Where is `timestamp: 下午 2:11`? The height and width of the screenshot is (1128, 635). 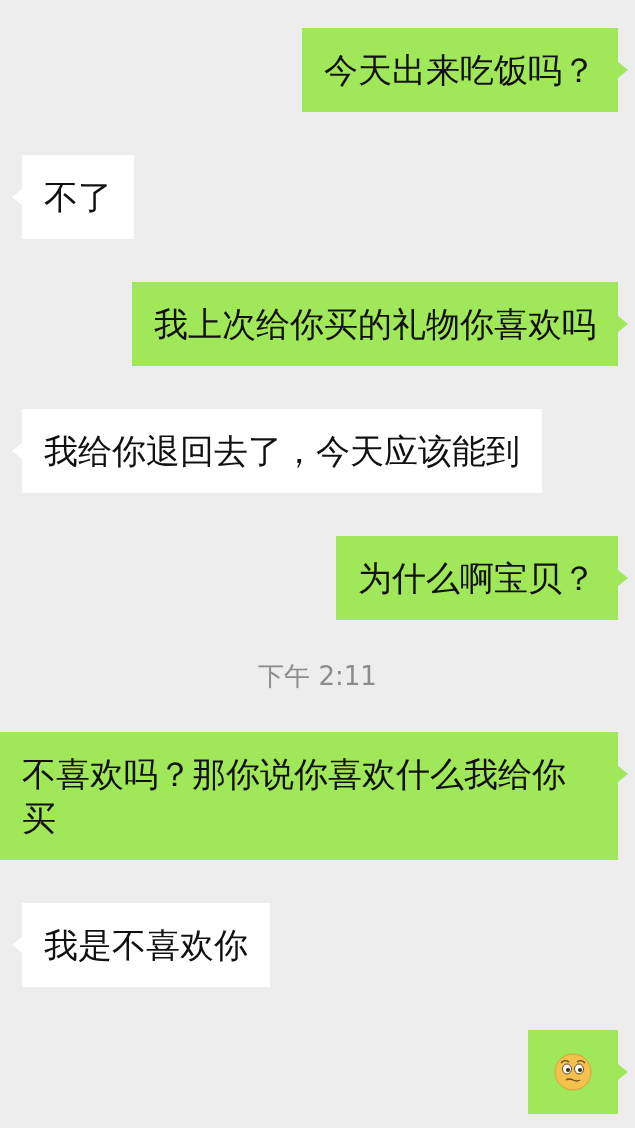 timestamp: 下午 2:11 is located at coordinates (317, 676).